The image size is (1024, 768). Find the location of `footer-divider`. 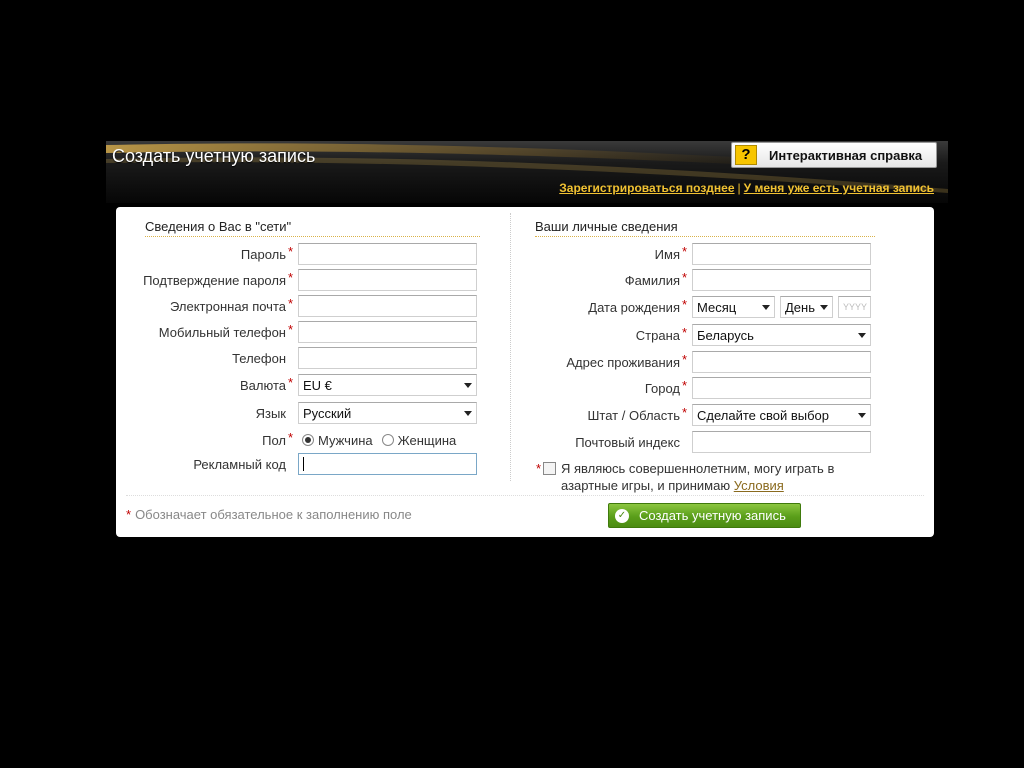

footer-divider is located at coordinates (525, 495).